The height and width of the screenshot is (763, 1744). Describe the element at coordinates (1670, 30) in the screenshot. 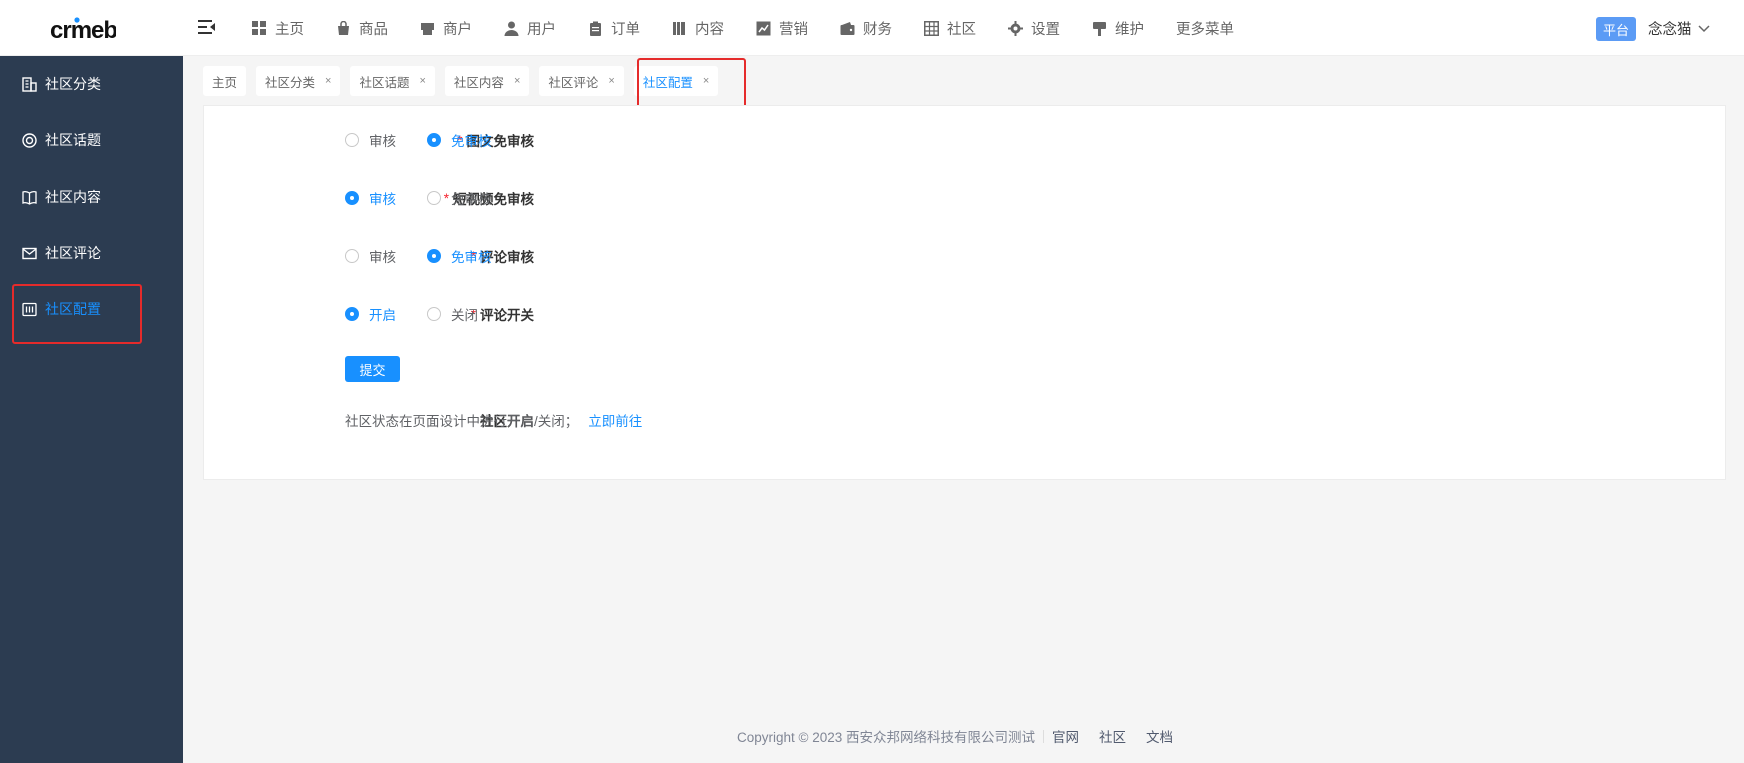

I see `user-name: 念念猫` at that location.